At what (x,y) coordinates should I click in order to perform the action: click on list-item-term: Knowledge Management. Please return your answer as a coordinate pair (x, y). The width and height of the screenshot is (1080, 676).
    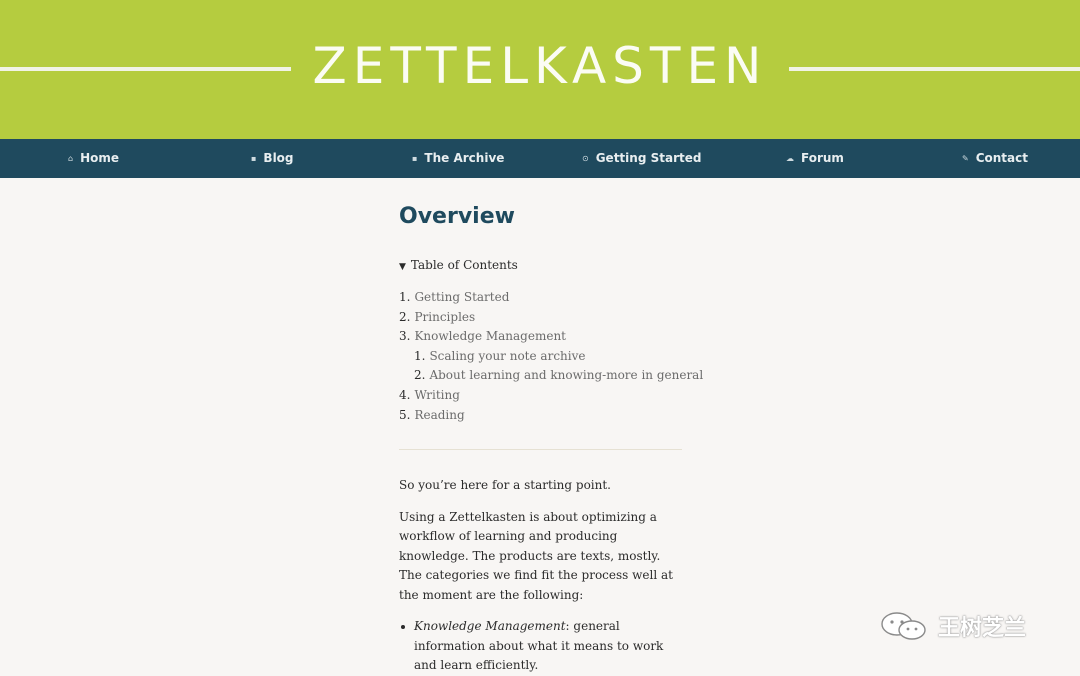
    Looking at the image, I should click on (490, 626).